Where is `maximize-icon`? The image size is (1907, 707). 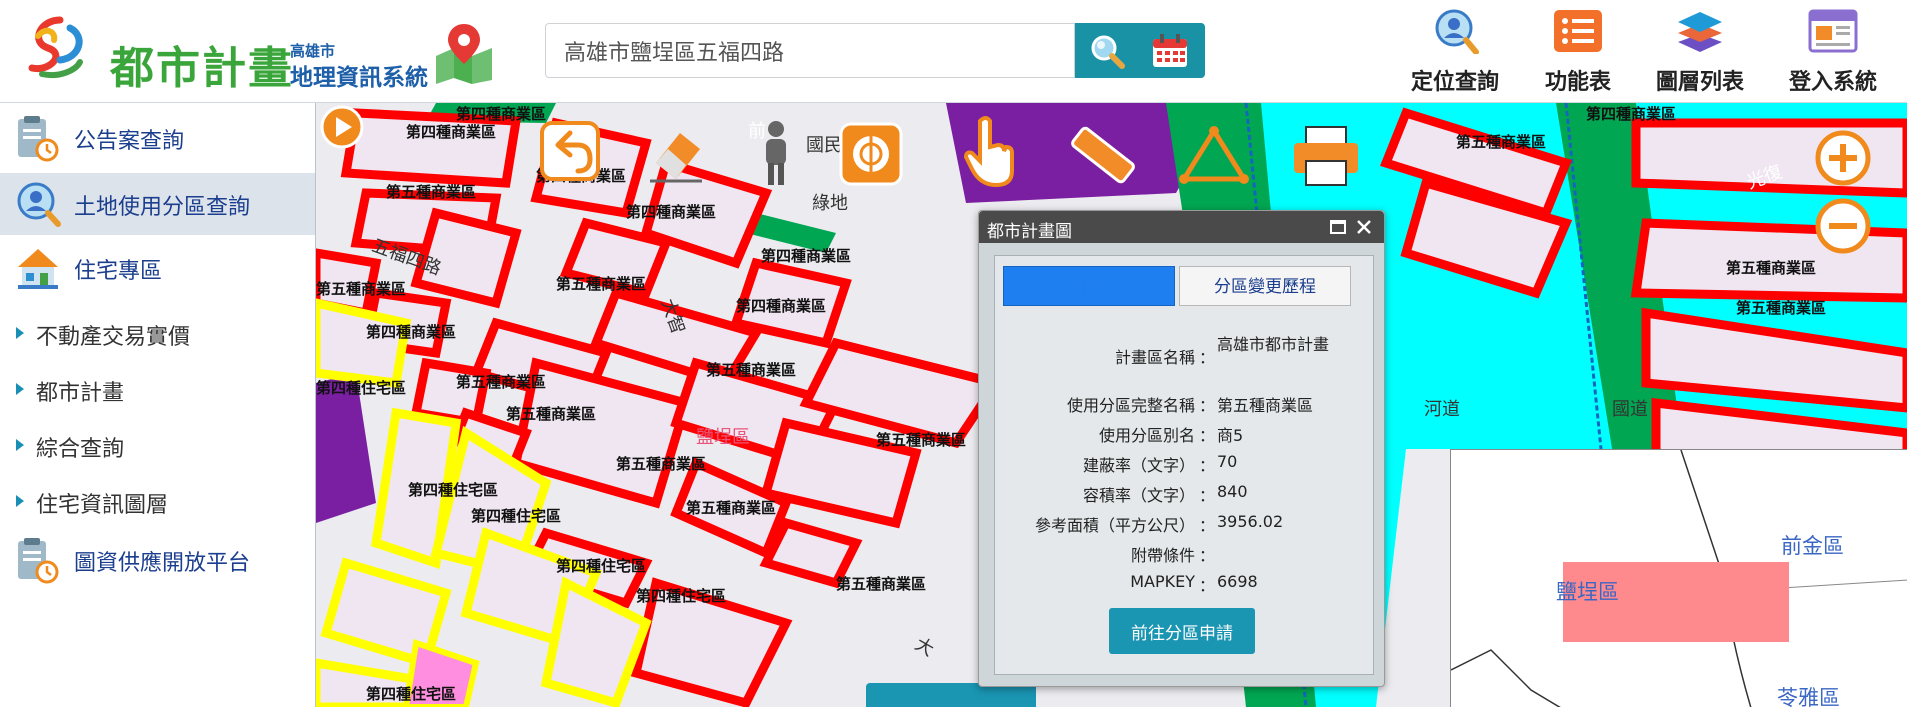
maximize-icon is located at coordinates (1338, 227).